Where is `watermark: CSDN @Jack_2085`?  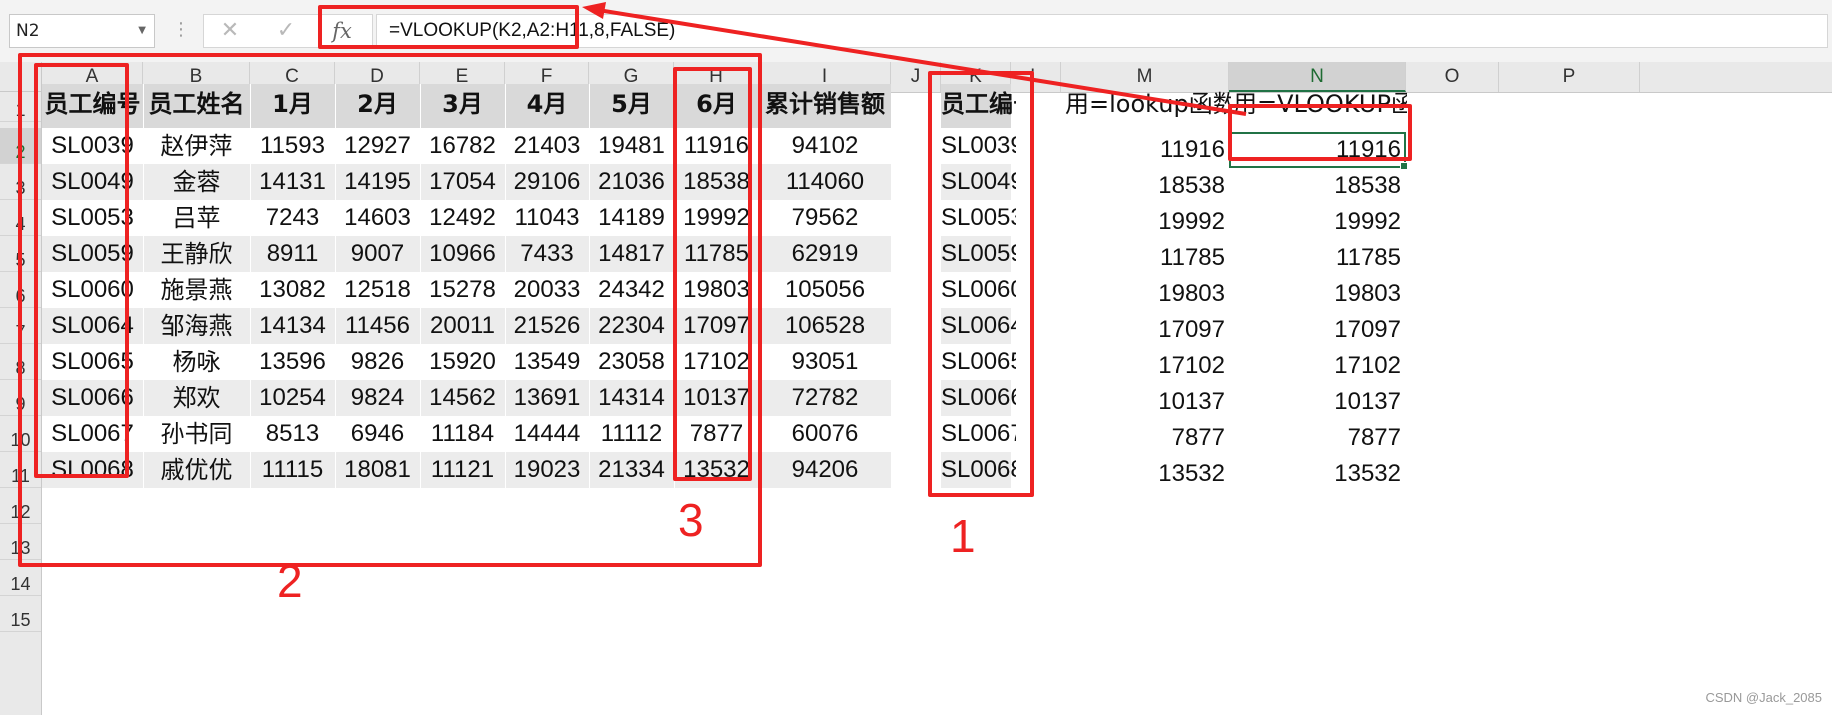
watermark: CSDN @Jack_2085 is located at coordinates (1763, 697).